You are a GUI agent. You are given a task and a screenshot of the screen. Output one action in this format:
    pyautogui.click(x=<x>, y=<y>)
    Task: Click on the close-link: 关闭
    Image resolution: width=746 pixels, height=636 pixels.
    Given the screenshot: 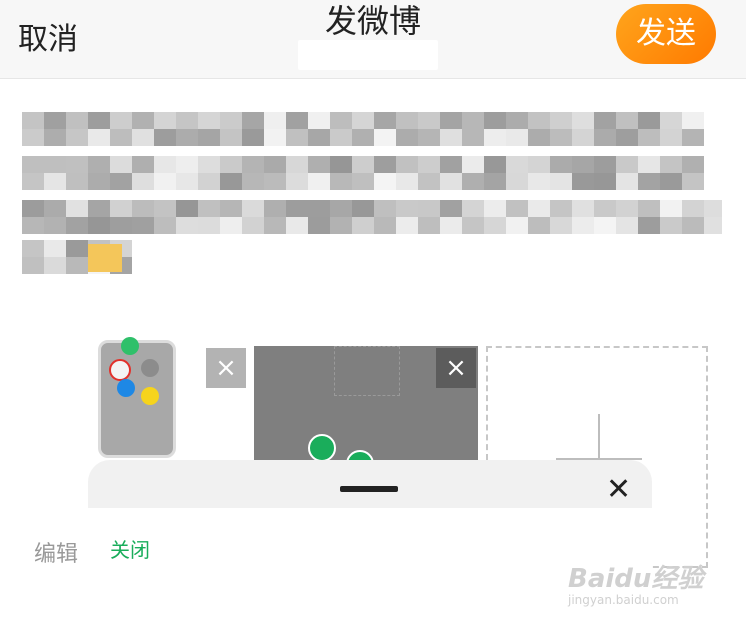 What is the action you would take?
    pyautogui.click(x=130, y=548)
    